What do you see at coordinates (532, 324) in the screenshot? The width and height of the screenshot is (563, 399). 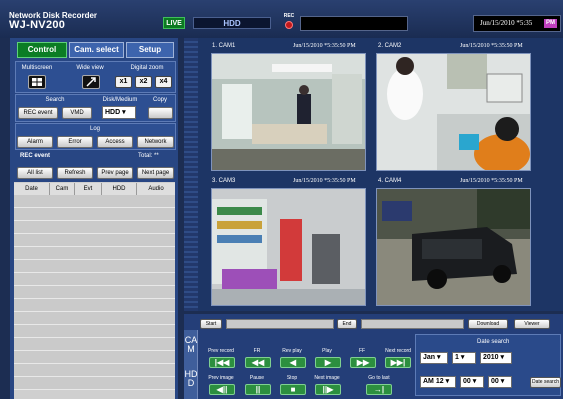 I see `viewer-button: Viewer` at bounding box center [532, 324].